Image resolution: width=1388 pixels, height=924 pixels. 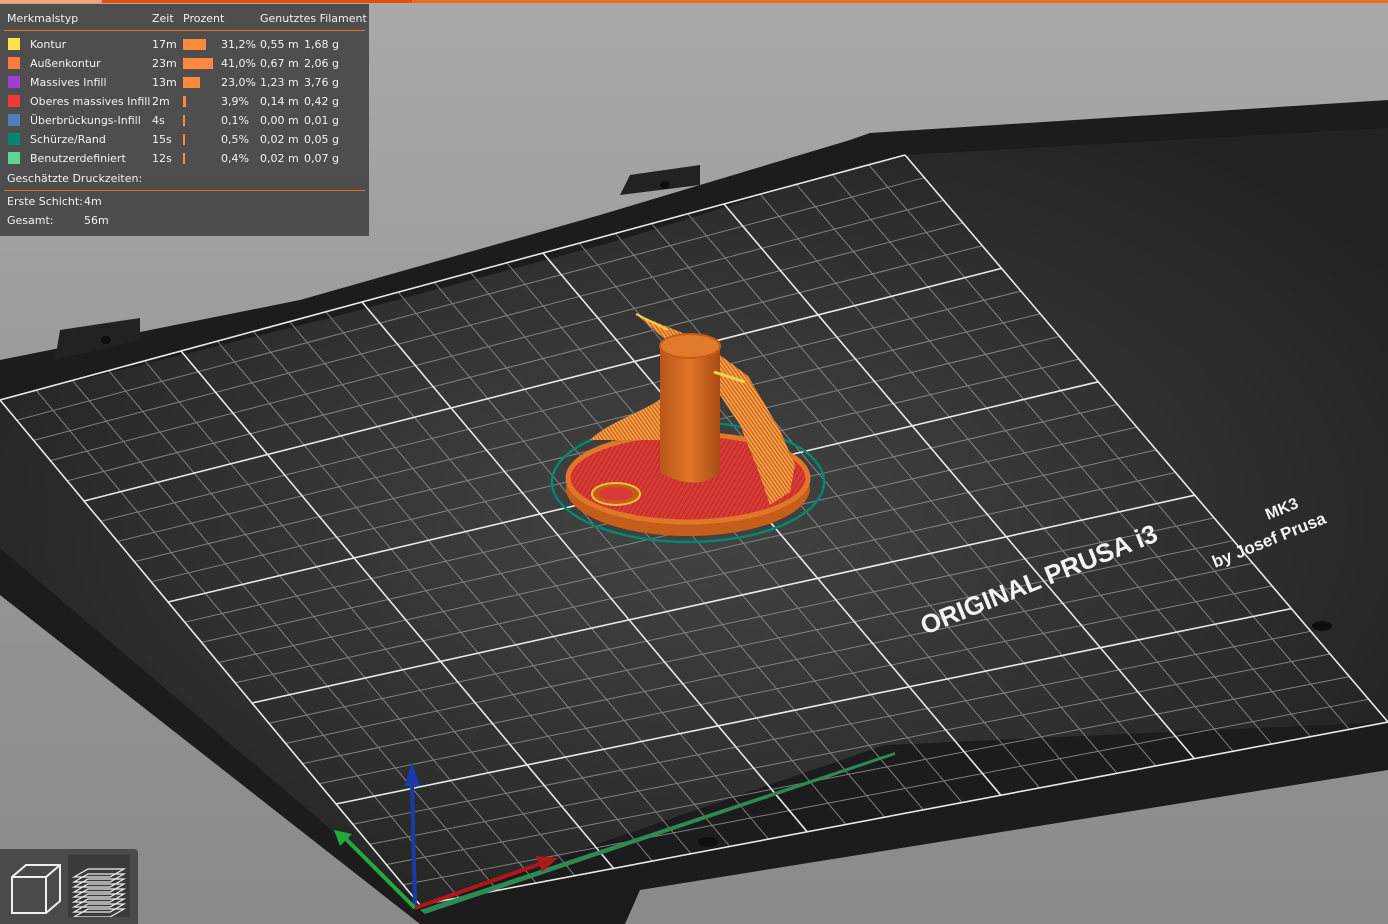 What do you see at coordinates (99, 893) in the screenshot?
I see `layers-icon` at bounding box center [99, 893].